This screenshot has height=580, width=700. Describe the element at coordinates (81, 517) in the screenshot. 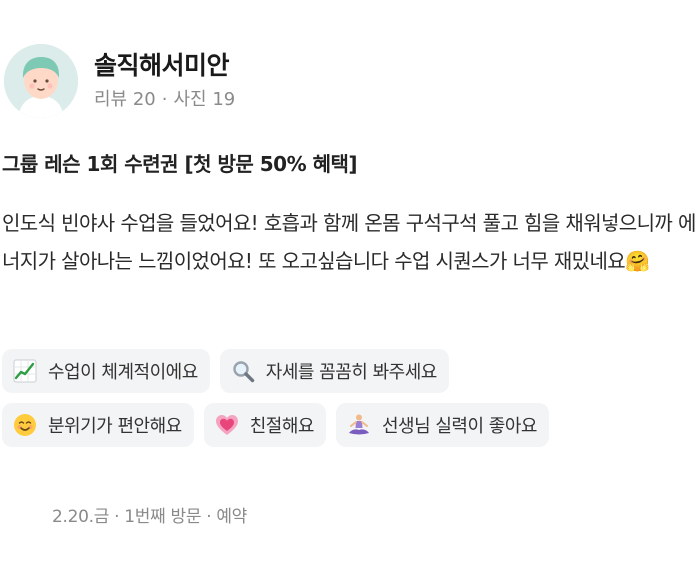

I see `visit-date: 2.20.금` at that location.